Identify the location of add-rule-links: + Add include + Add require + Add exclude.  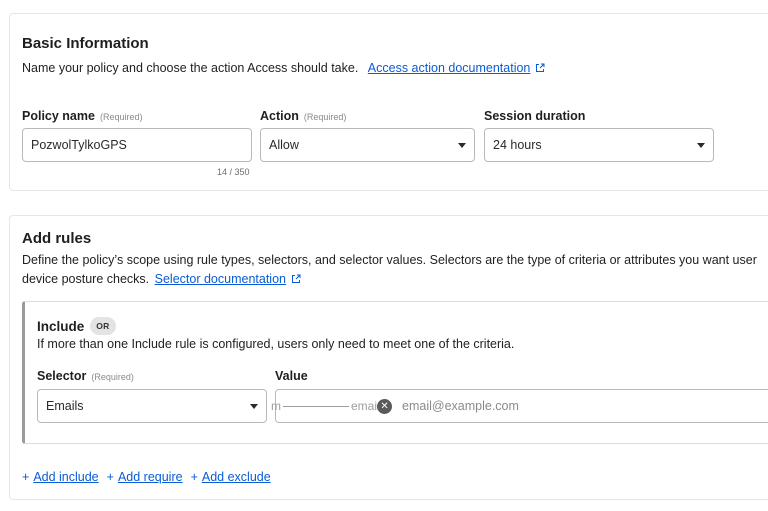
(146, 477).